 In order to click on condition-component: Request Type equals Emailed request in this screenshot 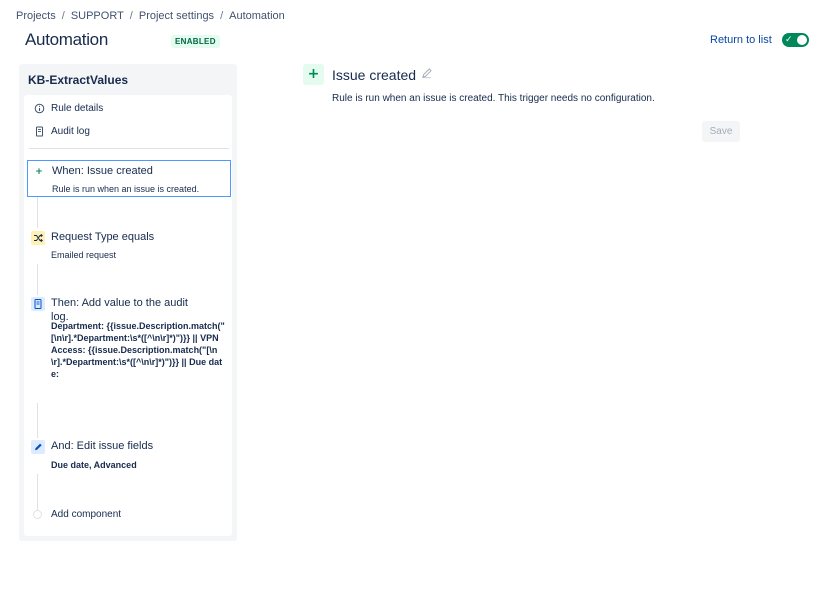, I will do `click(128, 246)`.